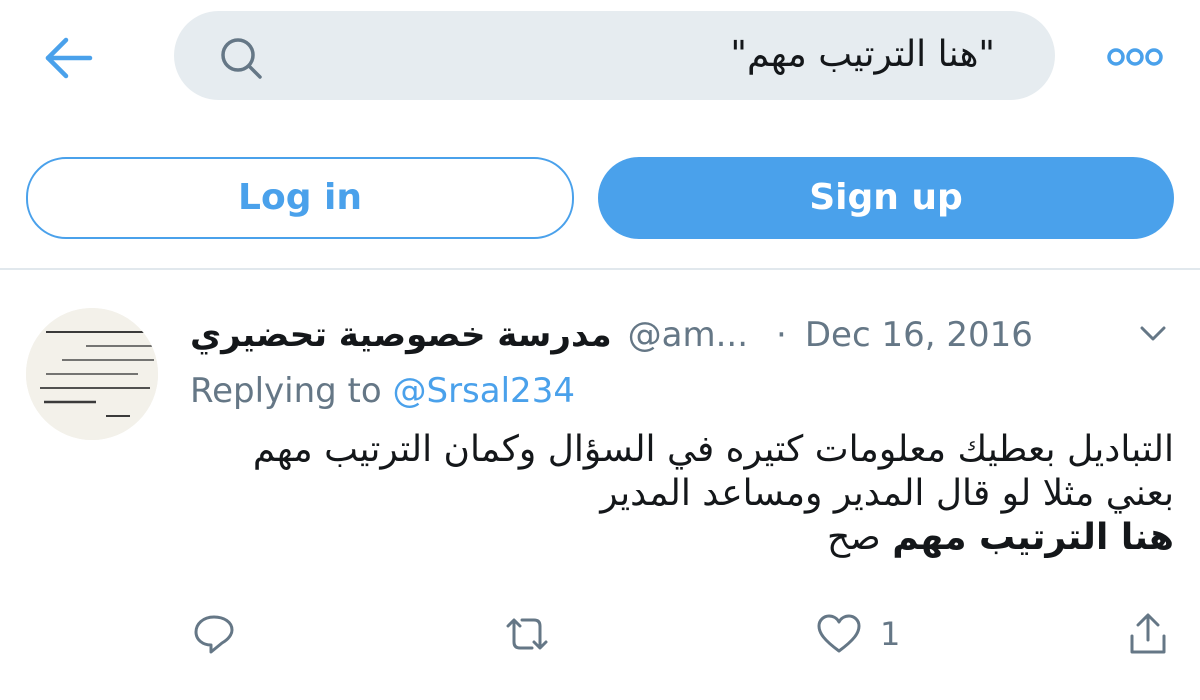  Describe the element at coordinates (286, 391) in the screenshot. I see `replying-label: Replying to` at that location.